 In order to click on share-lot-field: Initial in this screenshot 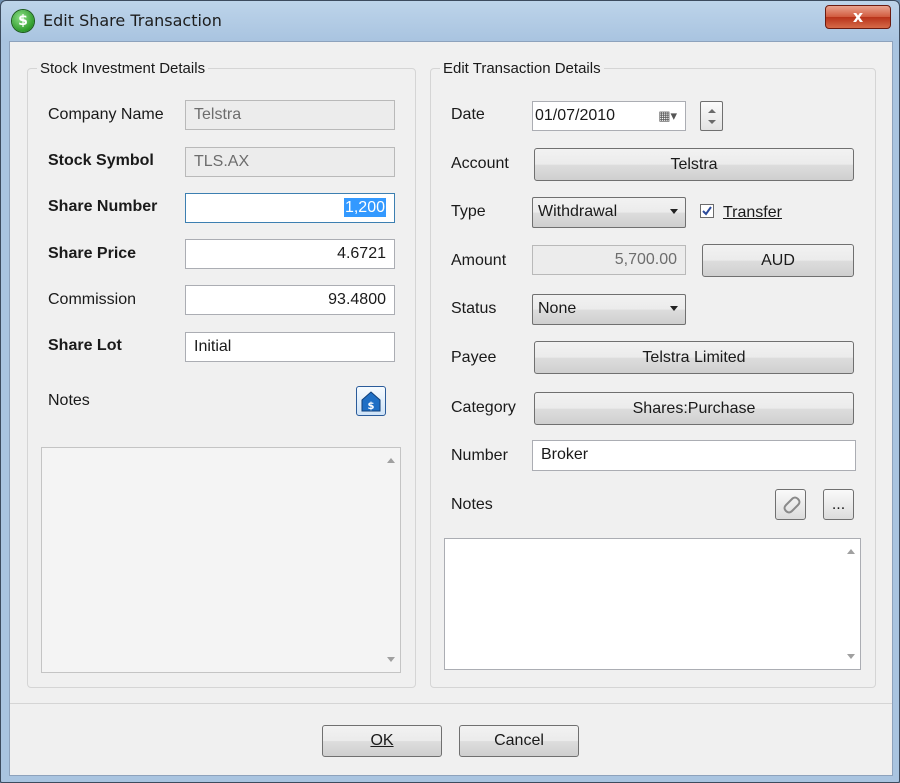, I will do `click(290, 347)`.